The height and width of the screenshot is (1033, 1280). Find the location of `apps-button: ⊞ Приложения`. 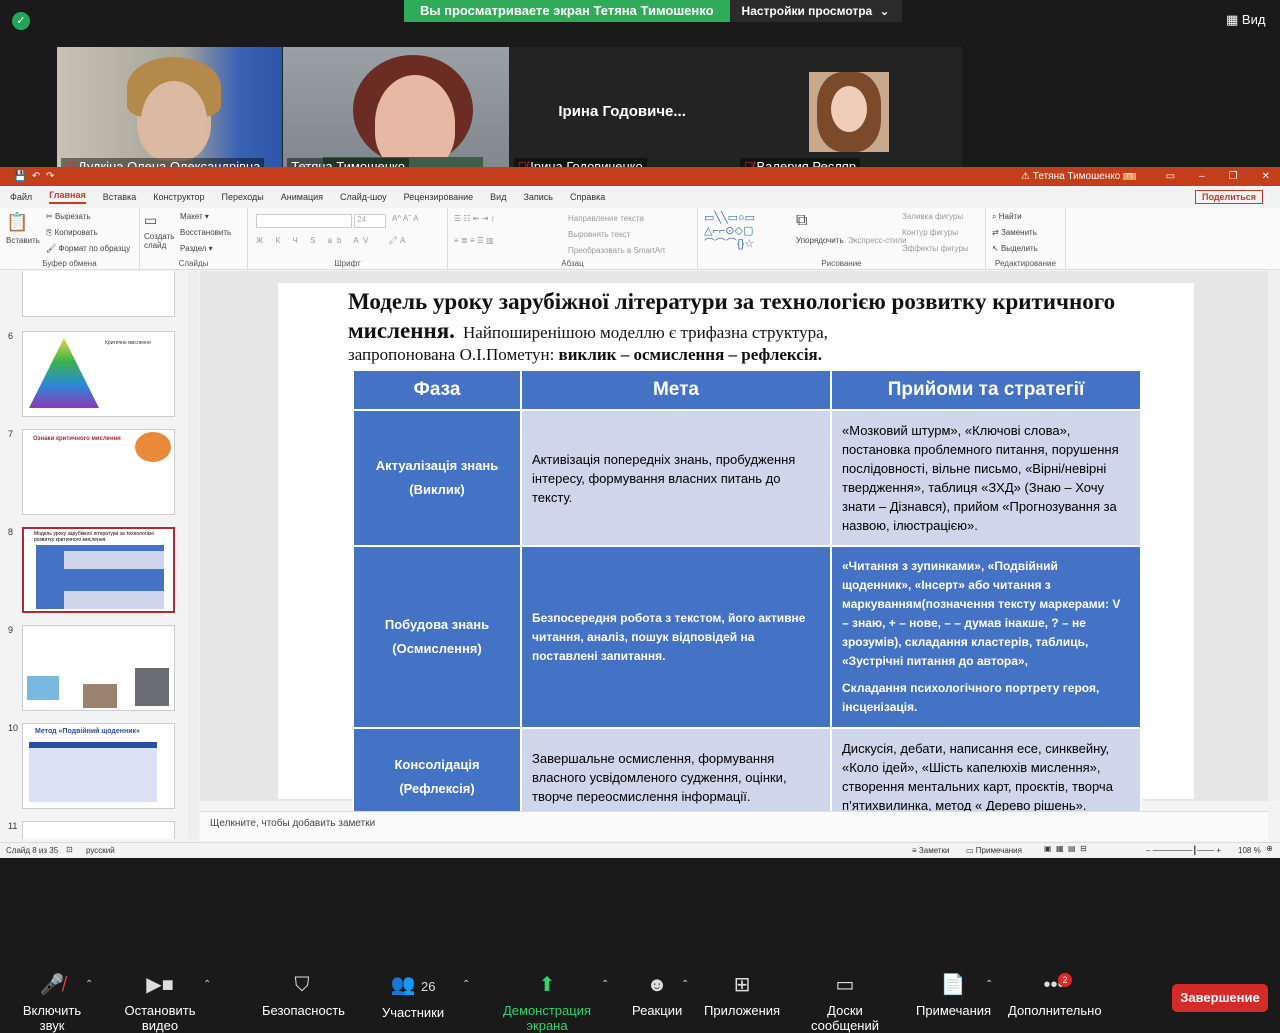

apps-button: ⊞ Приложения is located at coordinates (742, 995).